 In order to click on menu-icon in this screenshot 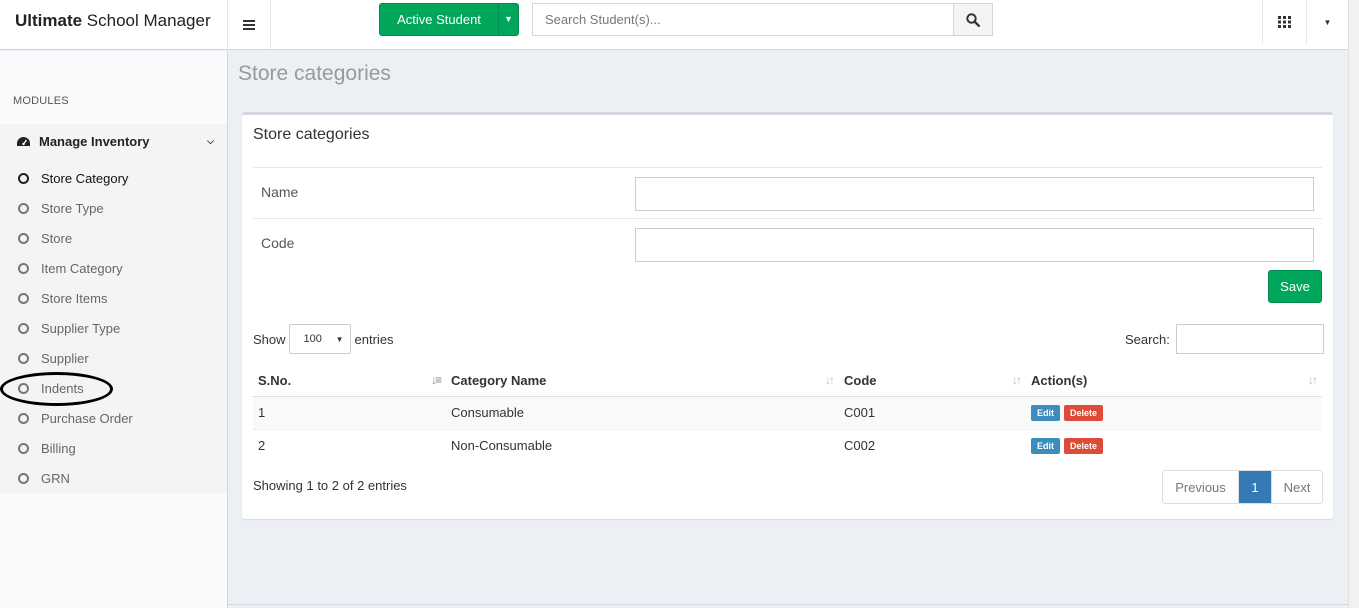, I will do `click(249, 25)`.